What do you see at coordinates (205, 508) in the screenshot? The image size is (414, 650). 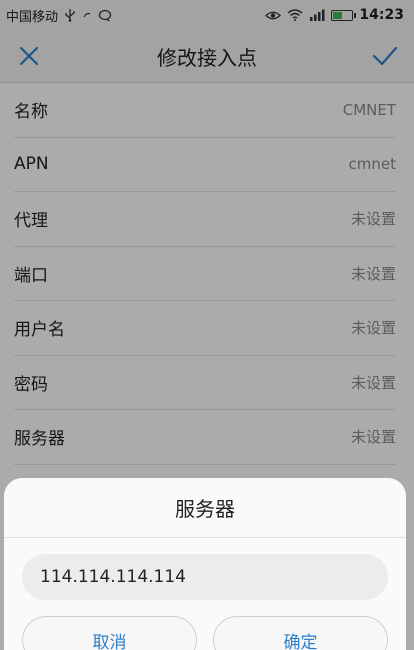 I see `dialog-title: 服务器` at bounding box center [205, 508].